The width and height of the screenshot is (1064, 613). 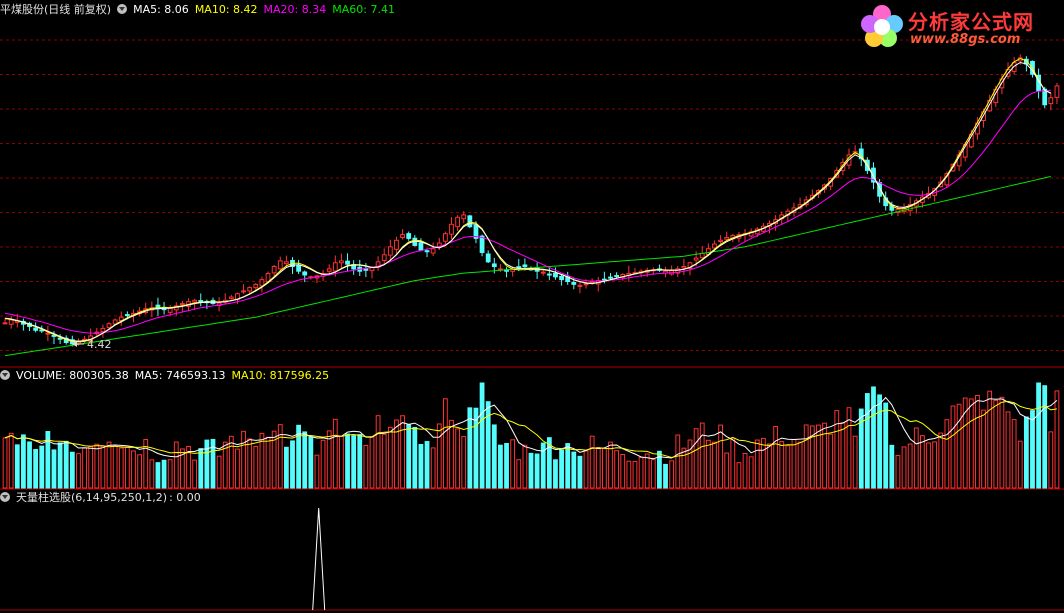 I want to click on indicator-label: 天量柱选股(6,14,95,250,1,2), so click(x=92, y=497).